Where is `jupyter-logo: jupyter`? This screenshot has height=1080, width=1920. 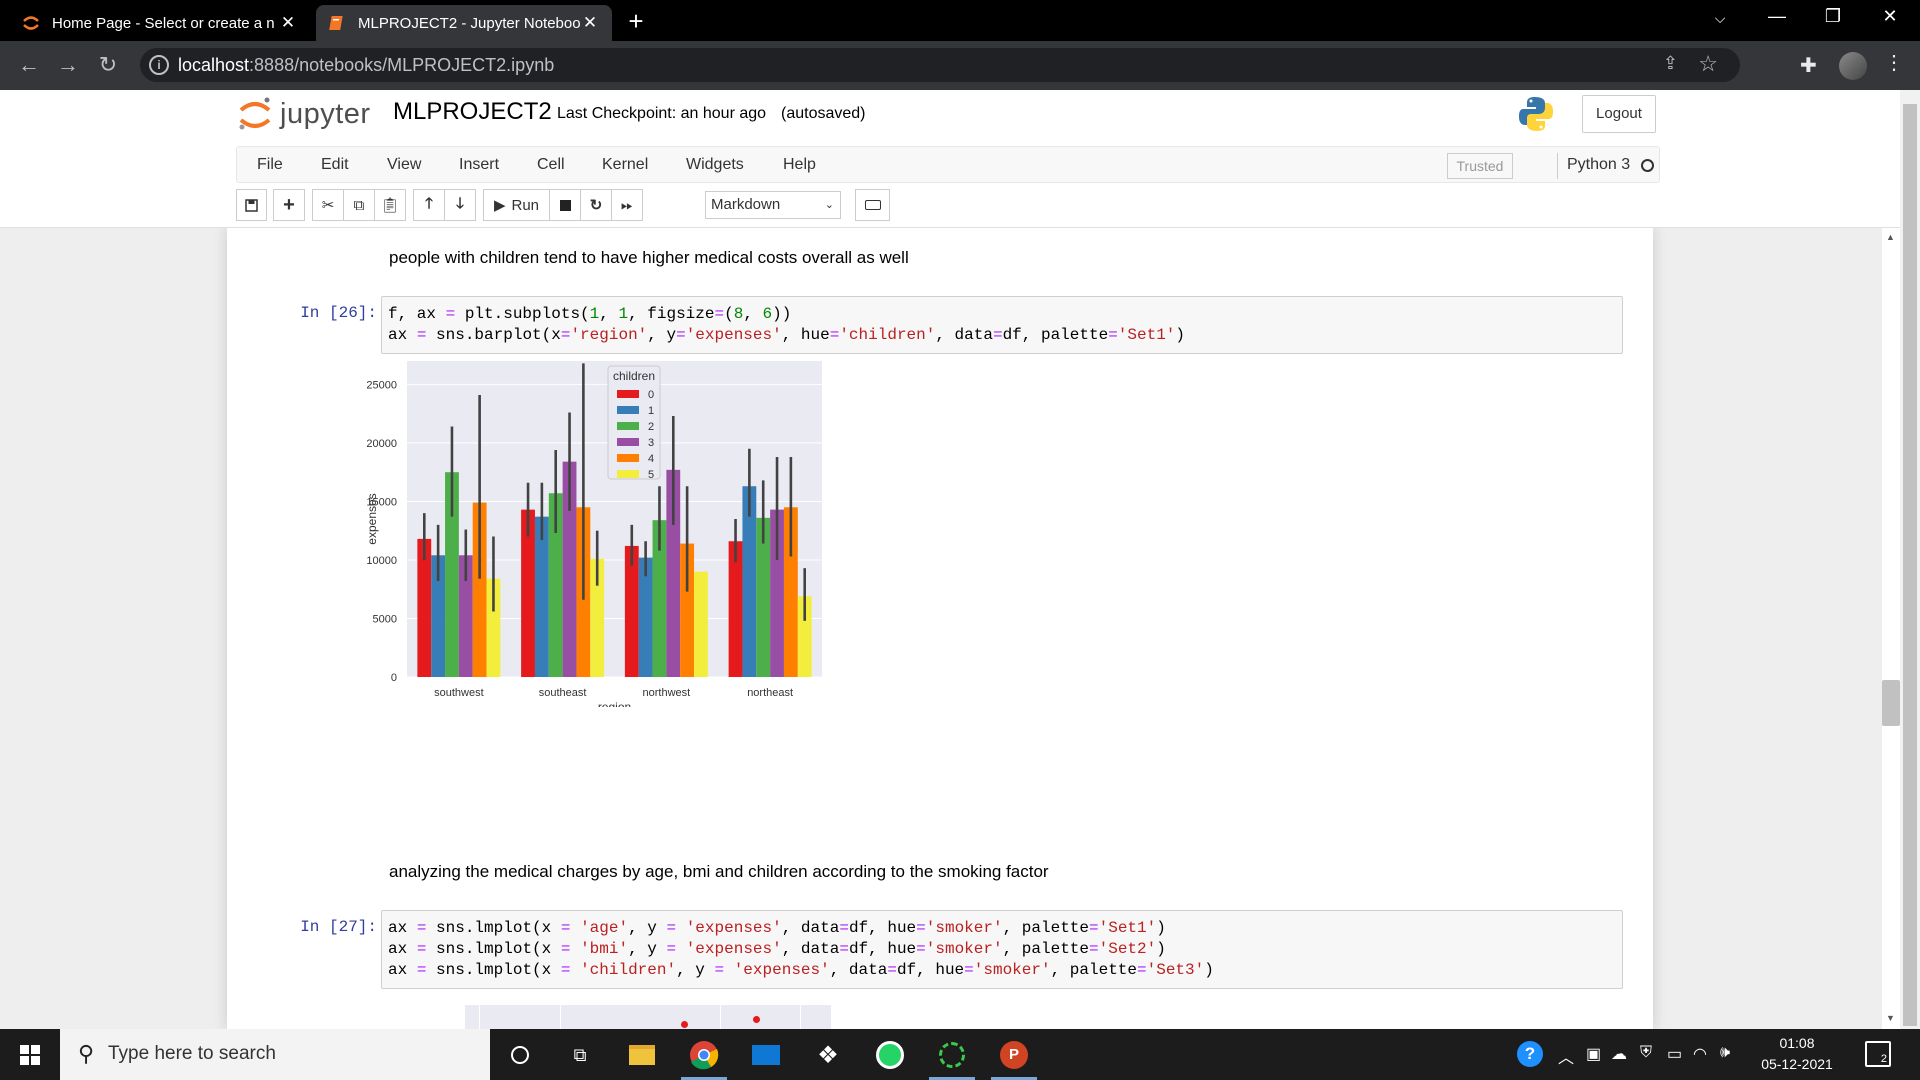 jupyter-logo: jupyter is located at coordinates (304, 114).